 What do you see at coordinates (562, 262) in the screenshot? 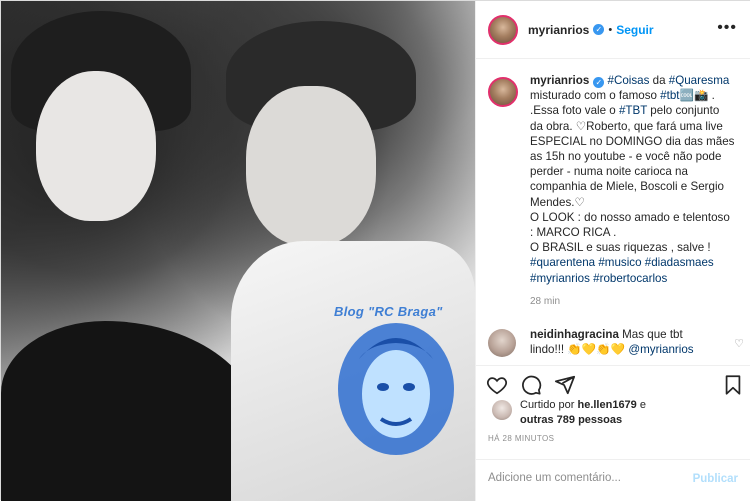
I see `hashtag-link: #quarentena` at bounding box center [562, 262].